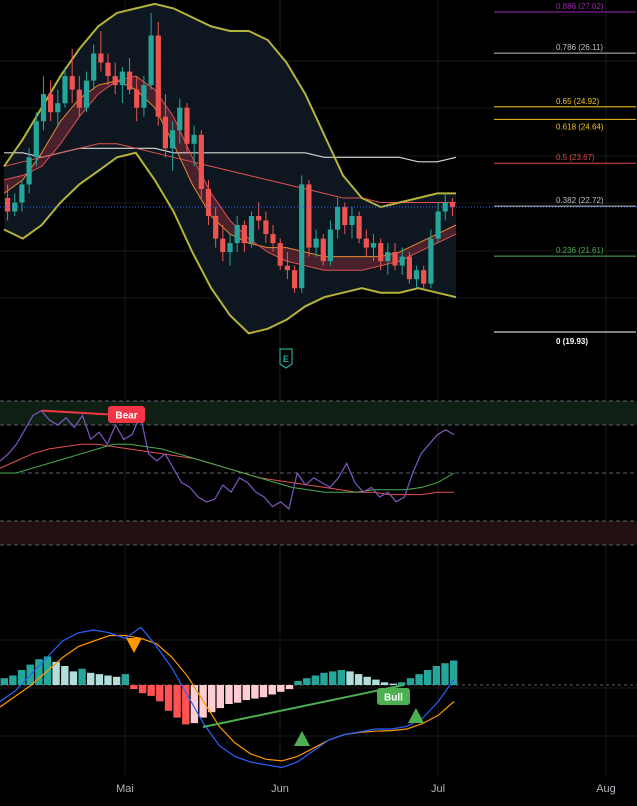 The height and width of the screenshot is (806, 637). Describe the element at coordinates (318, 533) in the screenshot. I see `rsi-oversold-zone` at that location.